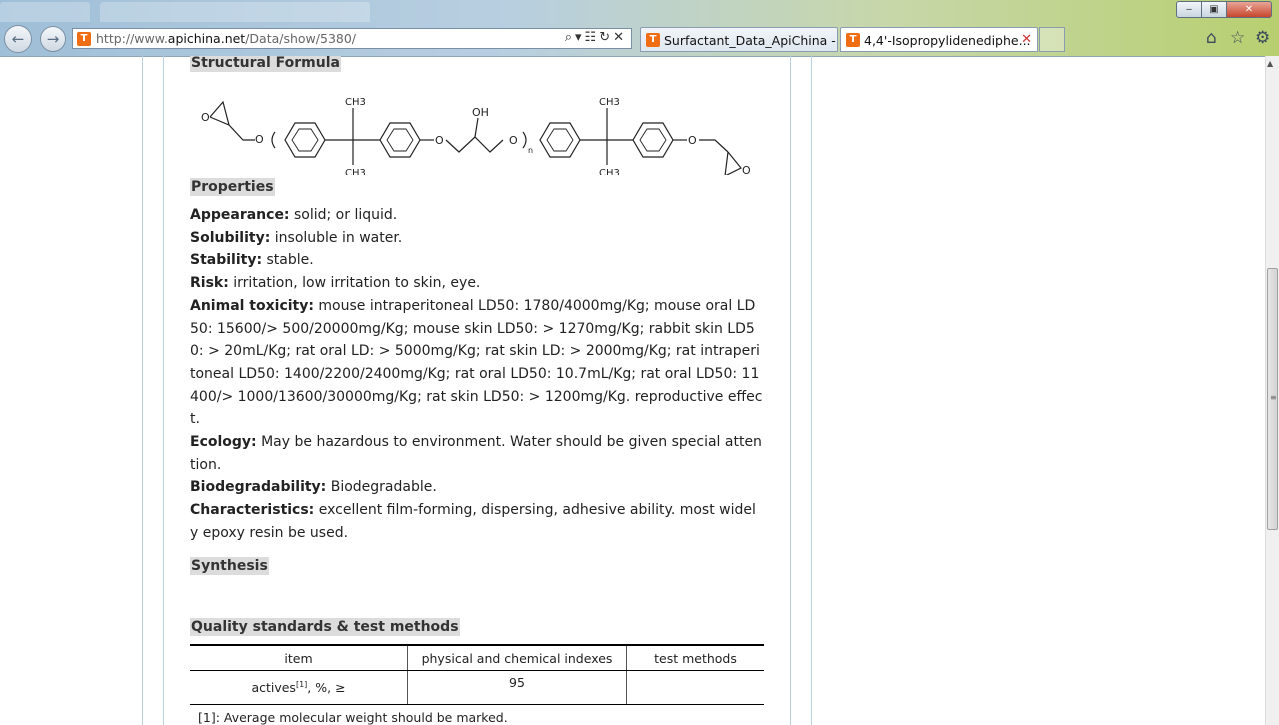 This screenshot has height=725, width=1279. What do you see at coordinates (517, 687) in the screenshot?
I see `table-cell-index: 95` at bounding box center [517, 687].